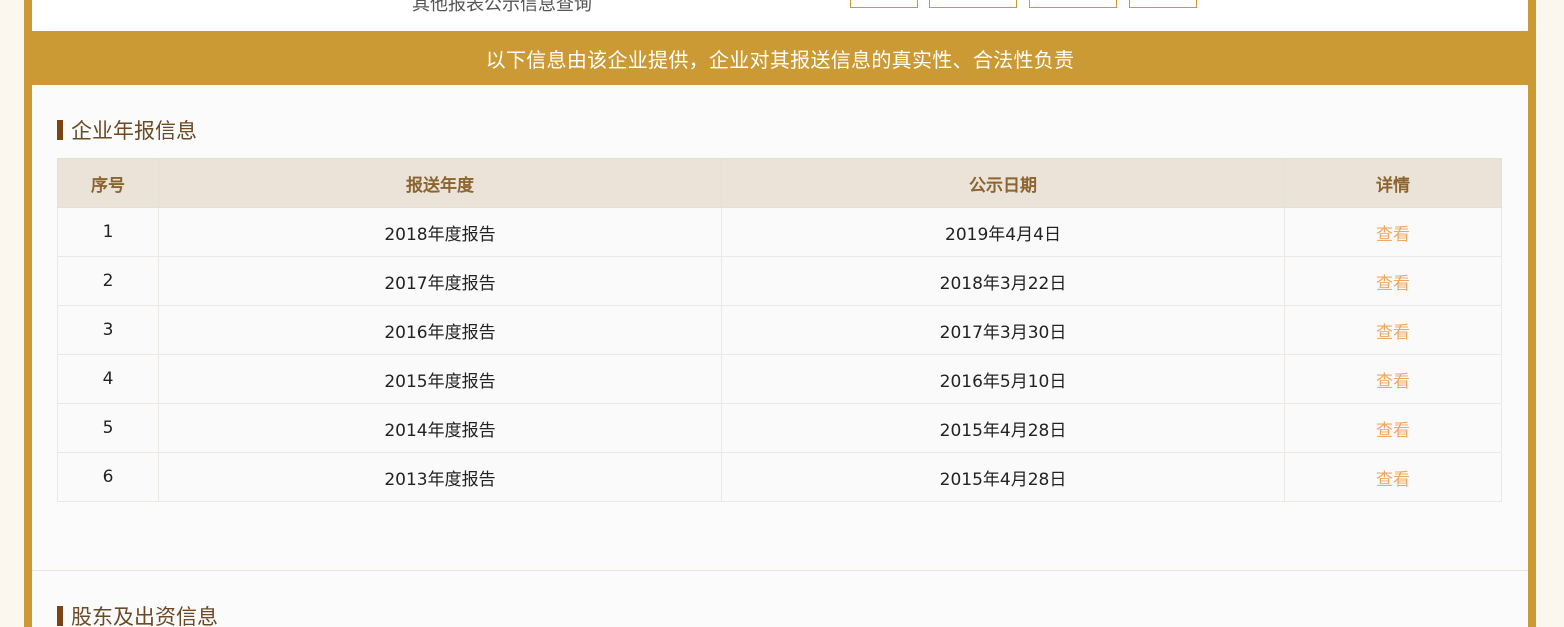 The height and width of the screenshot is (627, 1564). Describe the element at coordinates (1003, 379) in the screenshot. I see `cell-date: 2016年5月10日` at that location.